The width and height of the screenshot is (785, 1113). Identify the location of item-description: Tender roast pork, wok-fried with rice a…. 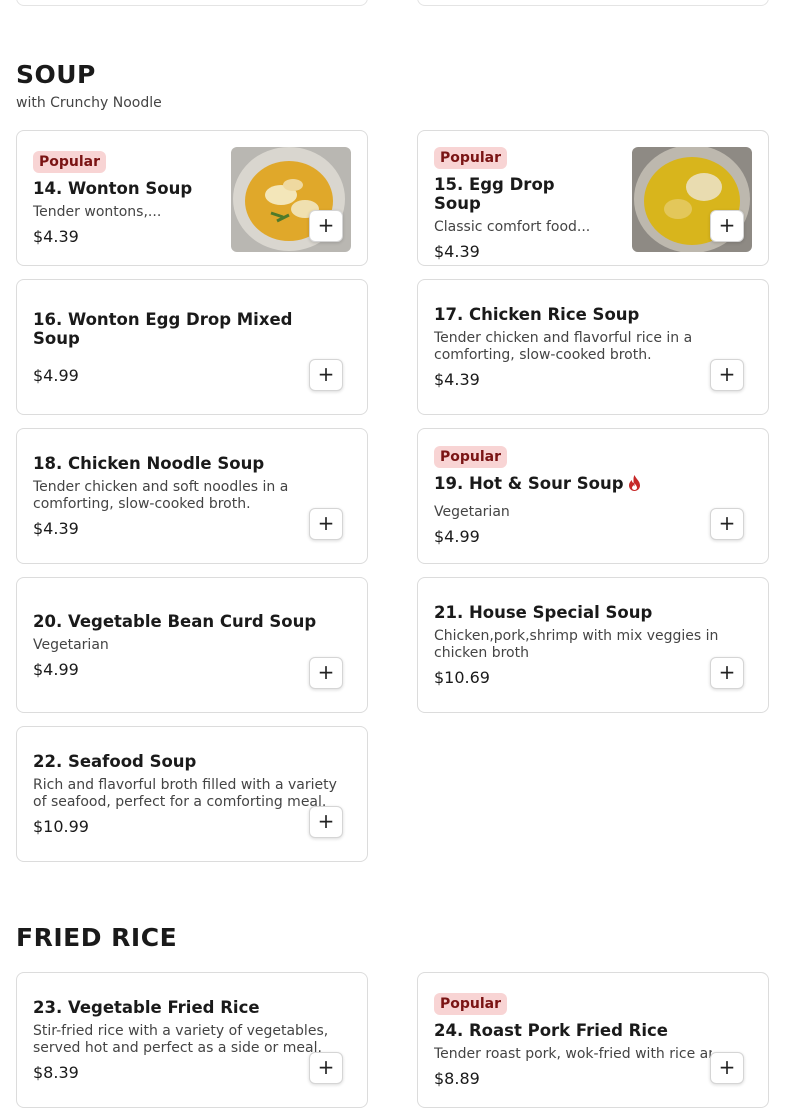
(573, 1053).